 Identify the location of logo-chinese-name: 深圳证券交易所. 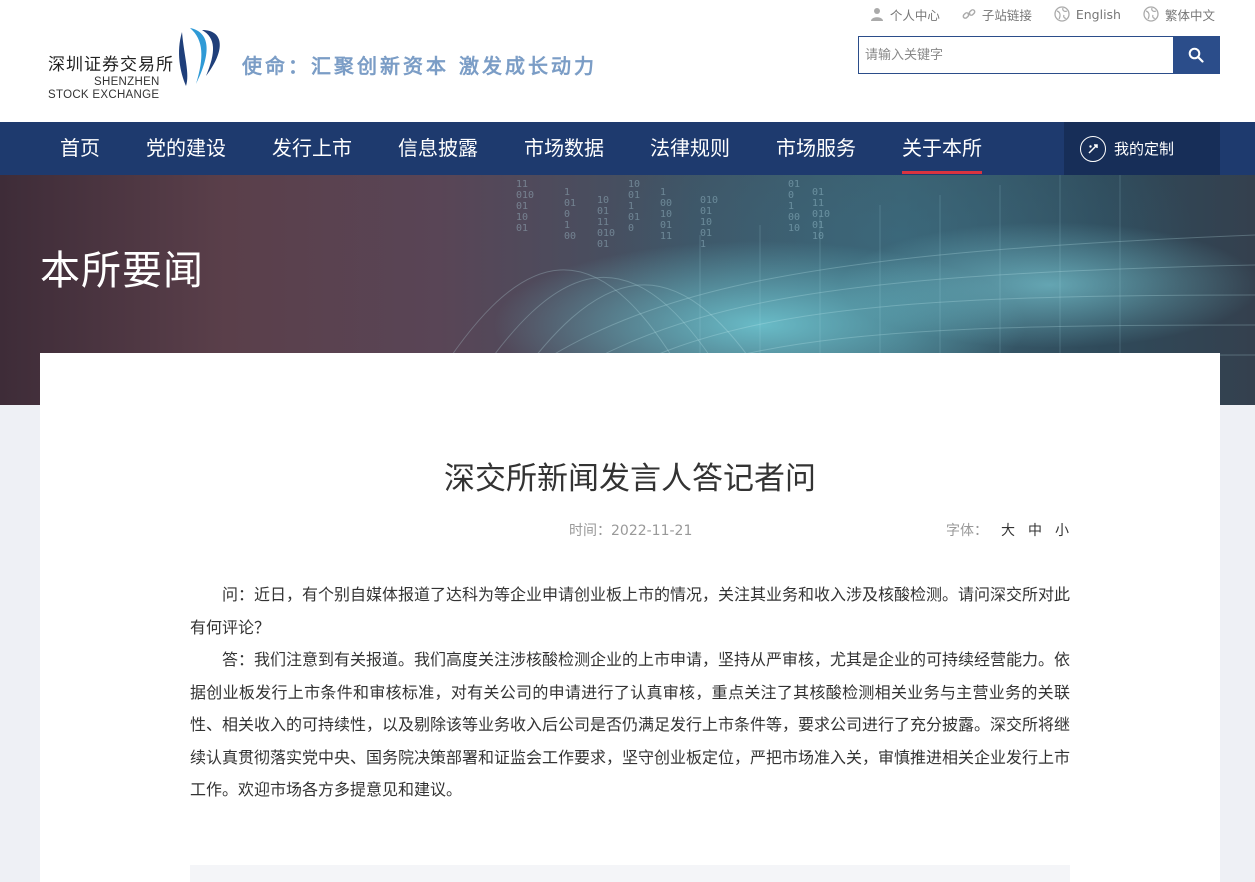
(111, 65).